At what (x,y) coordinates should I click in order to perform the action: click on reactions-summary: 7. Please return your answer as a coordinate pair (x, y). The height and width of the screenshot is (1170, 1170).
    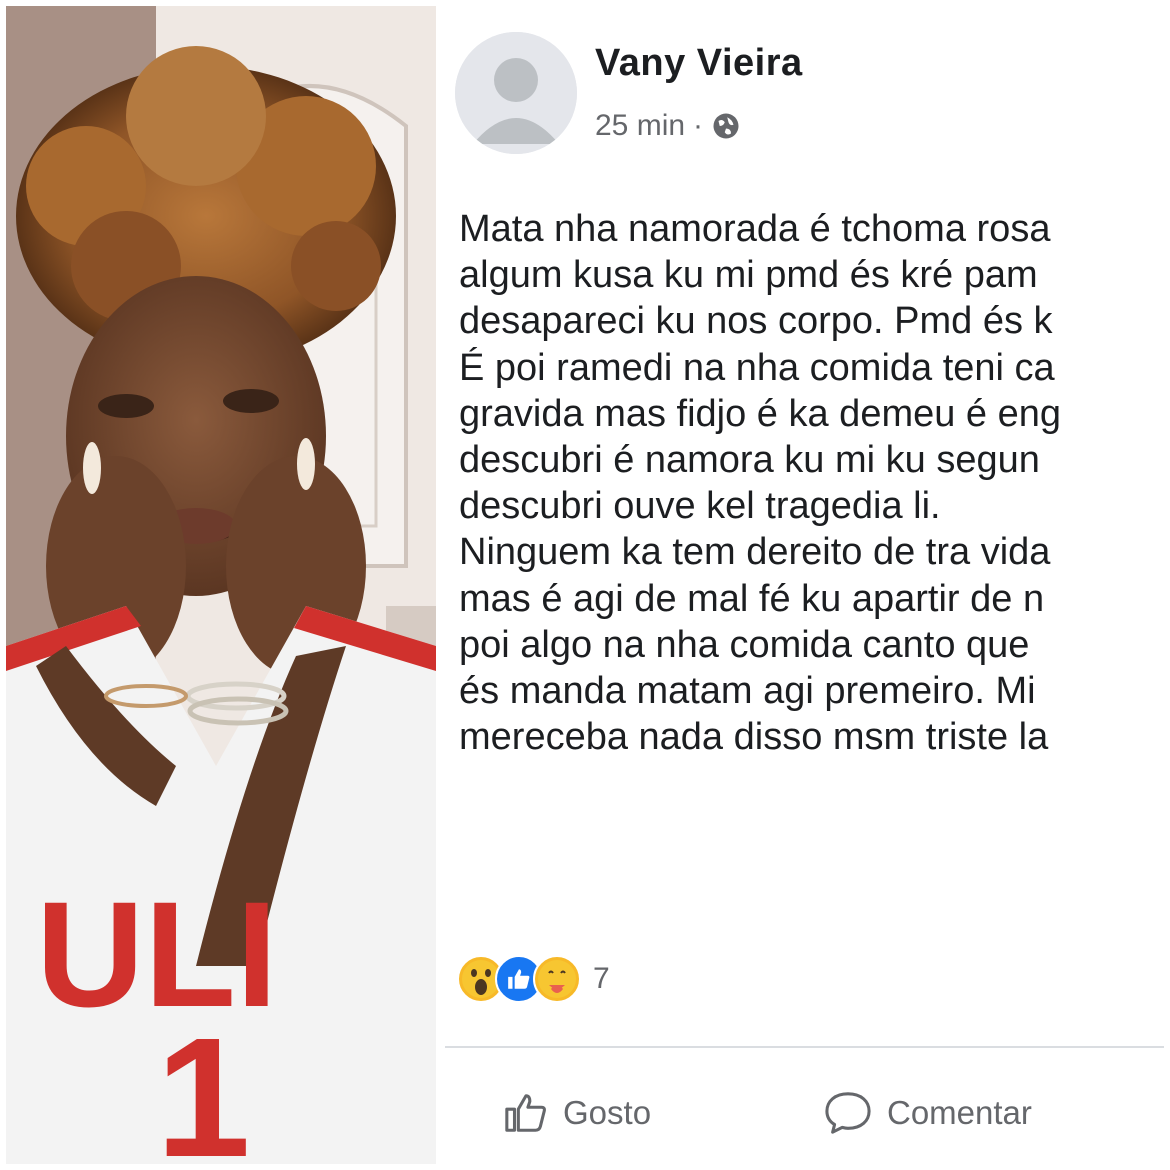
    Looking at the image, I should click on (533, 979).